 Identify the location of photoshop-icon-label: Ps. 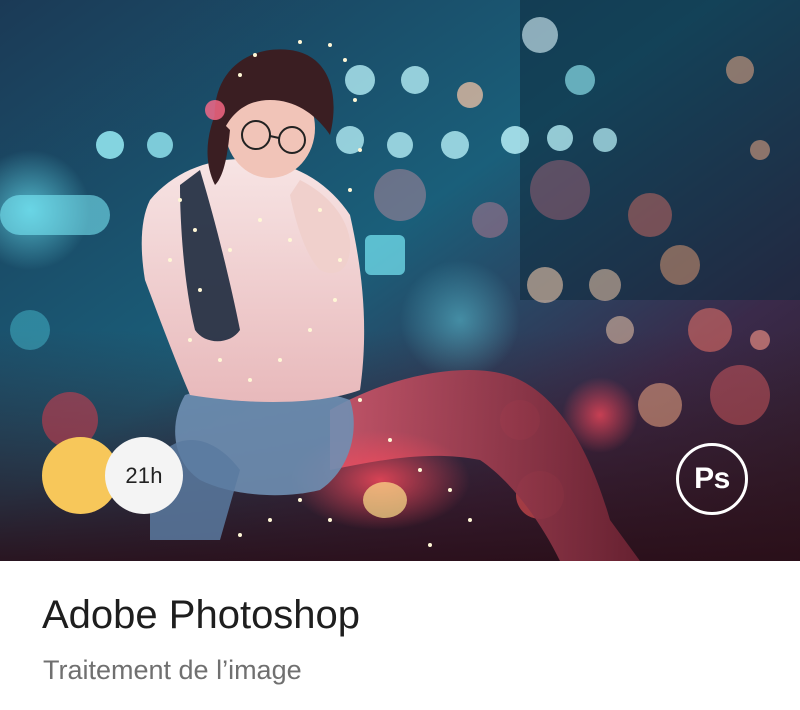
(712, 478).